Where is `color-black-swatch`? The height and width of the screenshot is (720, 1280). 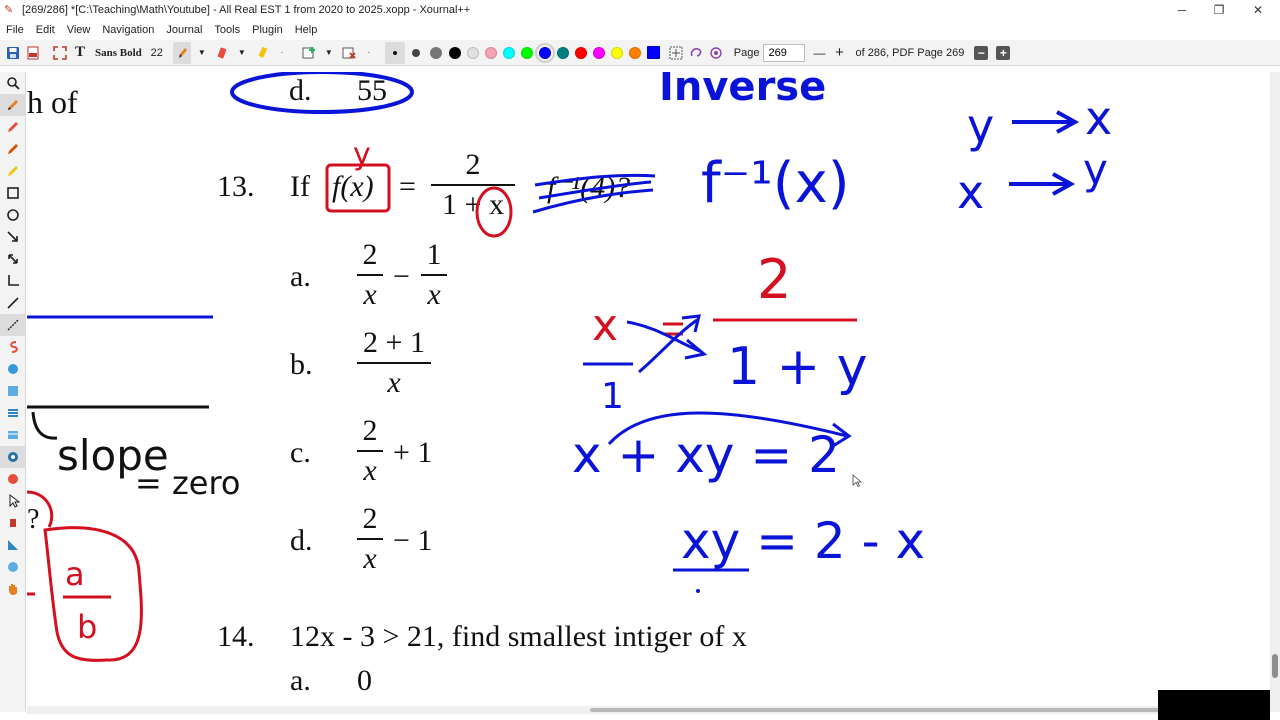 color-black-swatch is located at coordinates (454, 52).